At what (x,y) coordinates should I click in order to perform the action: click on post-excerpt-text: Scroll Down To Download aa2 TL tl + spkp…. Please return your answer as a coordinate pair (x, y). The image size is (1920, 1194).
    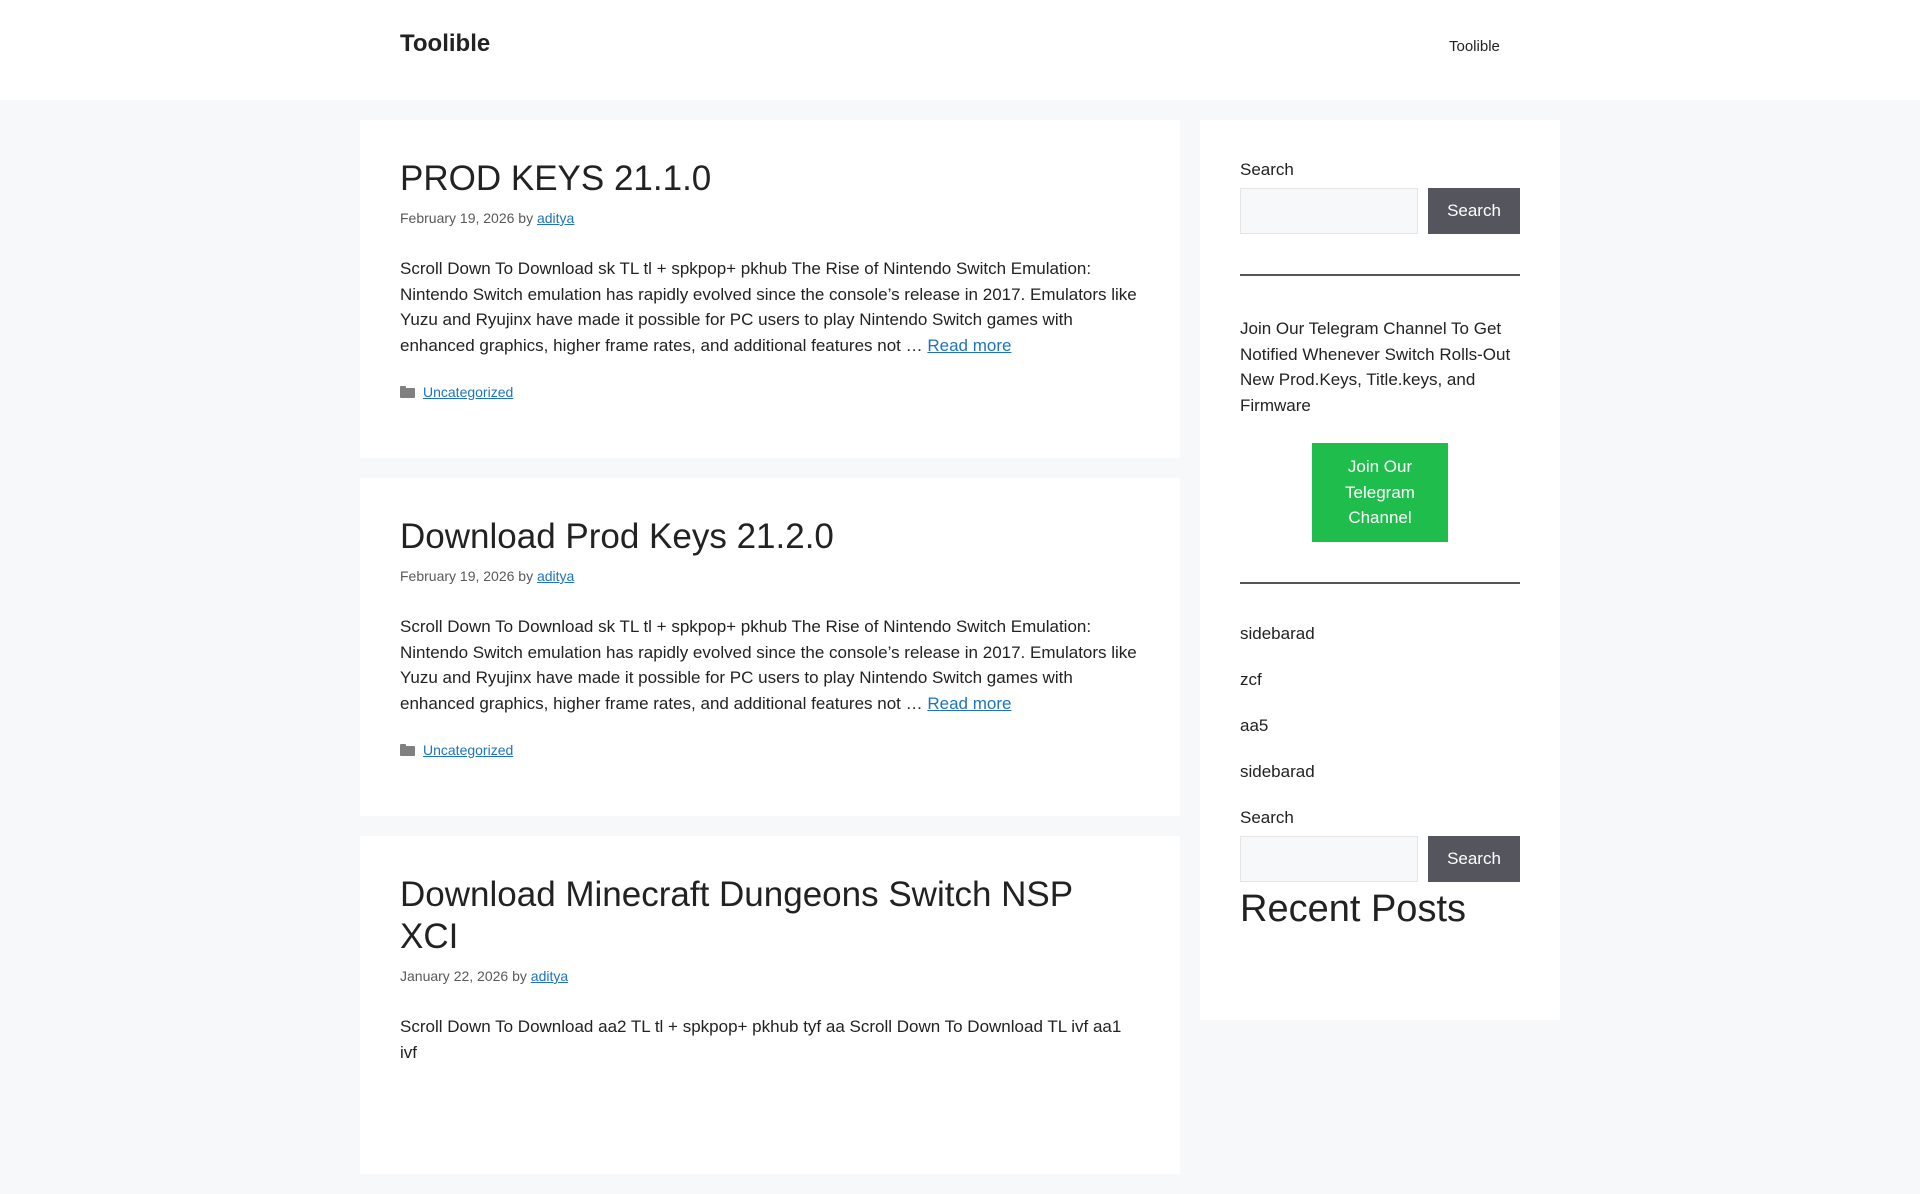
    Looking at the image, I should click on (761, 1039).